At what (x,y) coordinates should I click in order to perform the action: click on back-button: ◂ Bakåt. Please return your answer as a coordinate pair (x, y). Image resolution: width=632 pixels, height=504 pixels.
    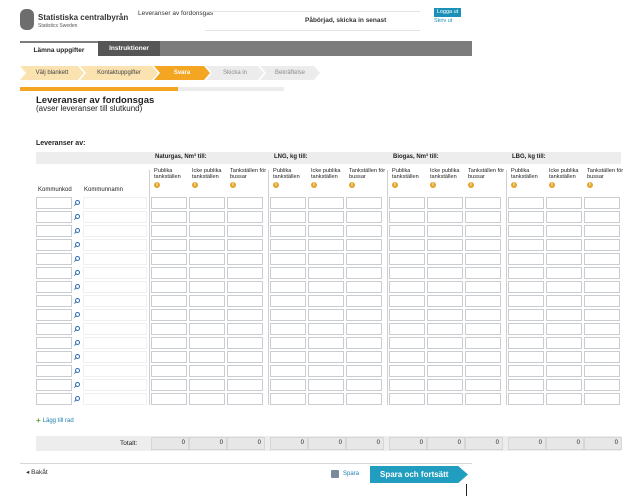
    Looking at the image, I should click on (37, 472).